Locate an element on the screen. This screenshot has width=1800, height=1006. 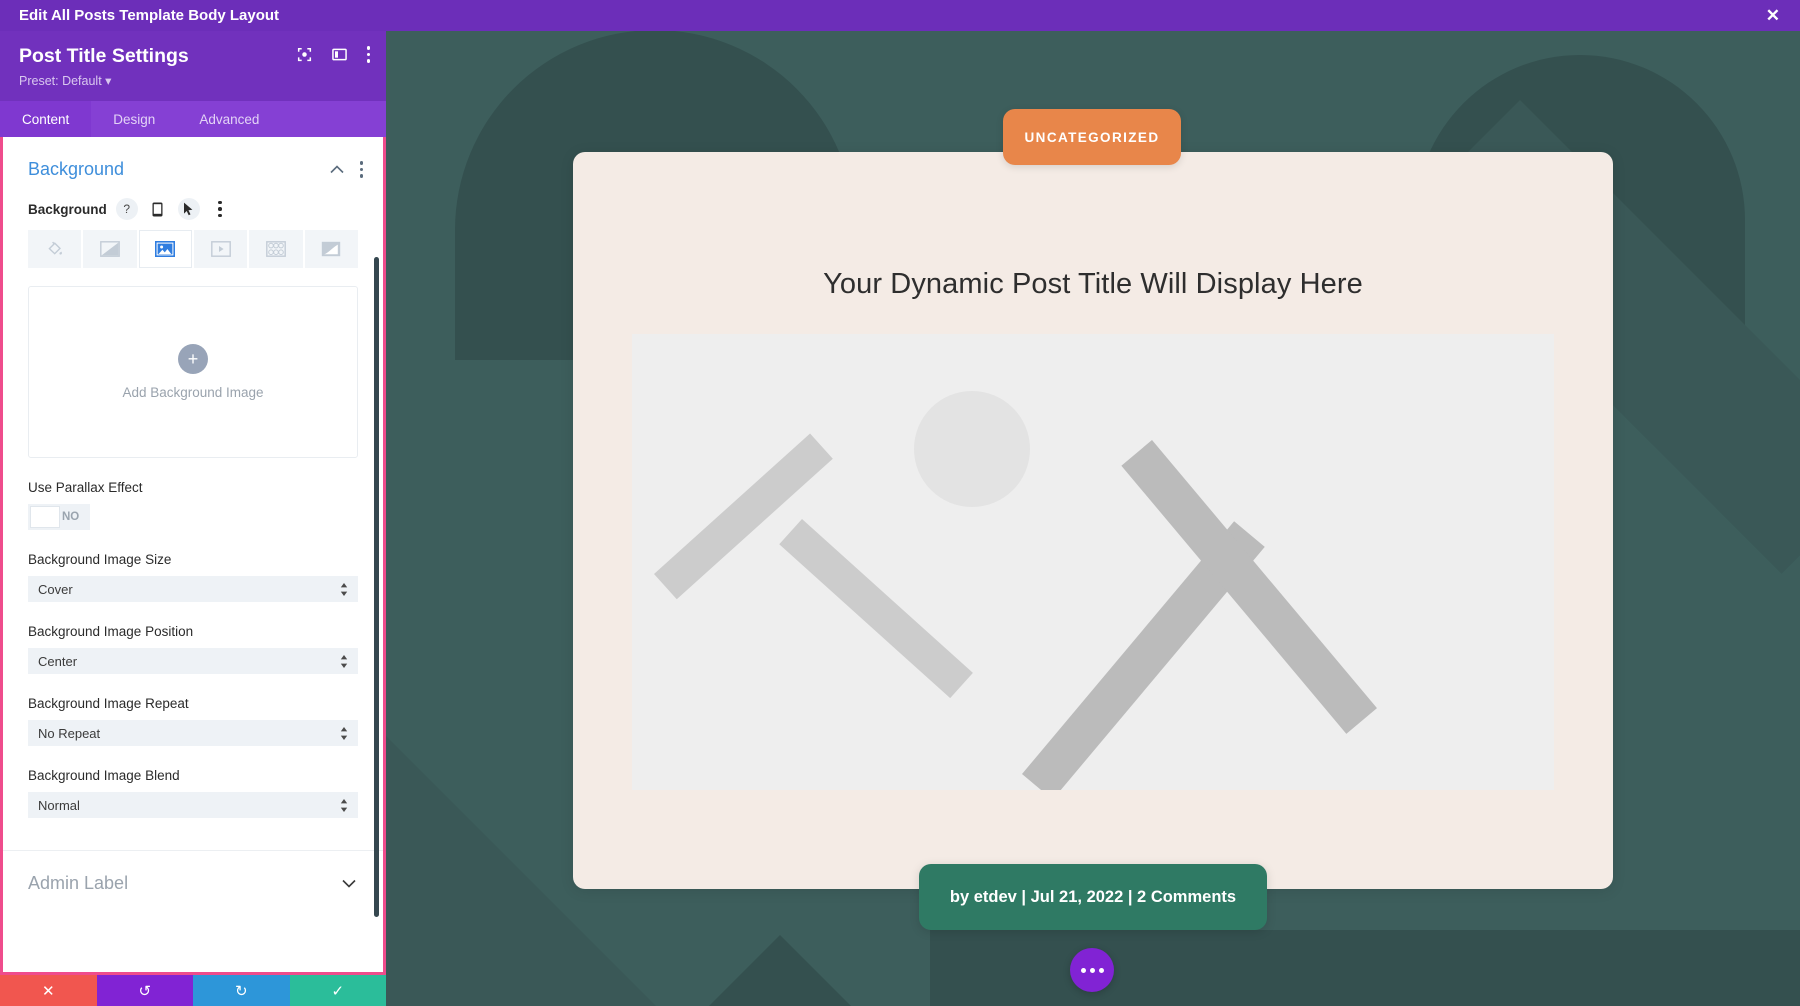
tab-advanced: Advanced is located at coordinates (229, 119).